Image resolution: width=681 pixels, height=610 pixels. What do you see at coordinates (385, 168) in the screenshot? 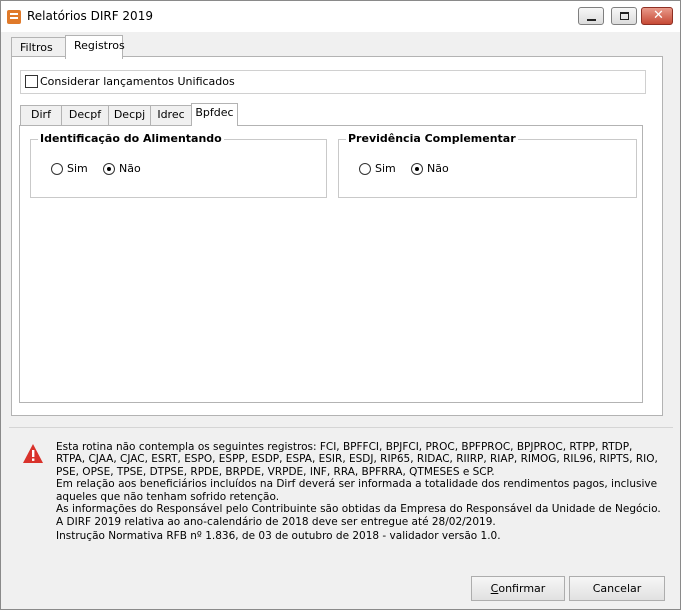
I see `previdencia-sim-label: Sim` at bounding box center [385, 168].